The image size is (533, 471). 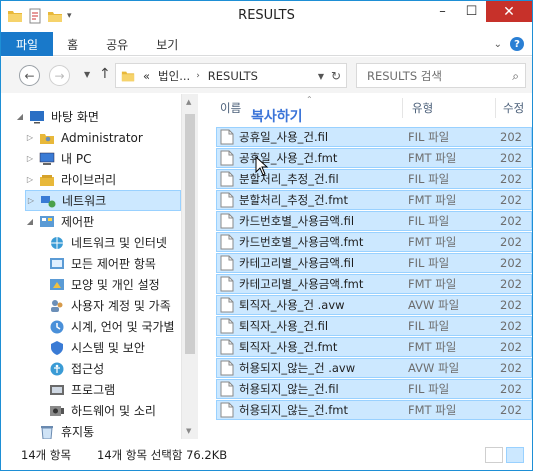 What do you see at coordinates (69, 368) in the screenshot?
I see `nav-item-accessibility: 접근성` at bounding box center [69, 368].